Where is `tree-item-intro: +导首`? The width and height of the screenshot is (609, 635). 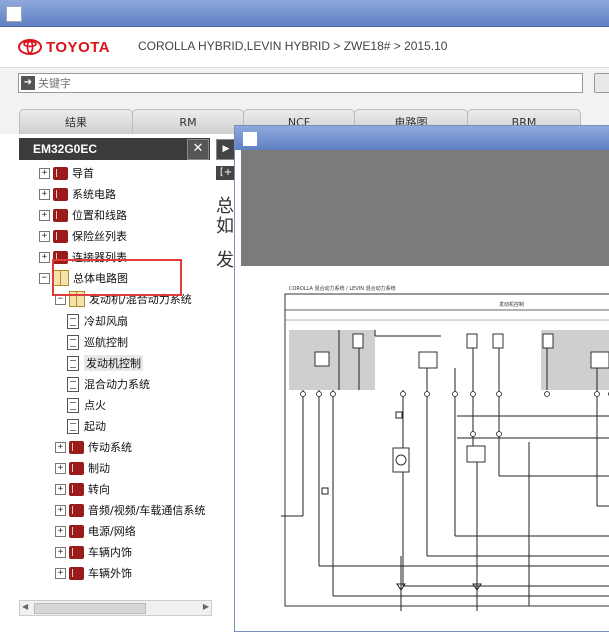 tree-item-intro: +导首 is located at coordinates (66, 173).